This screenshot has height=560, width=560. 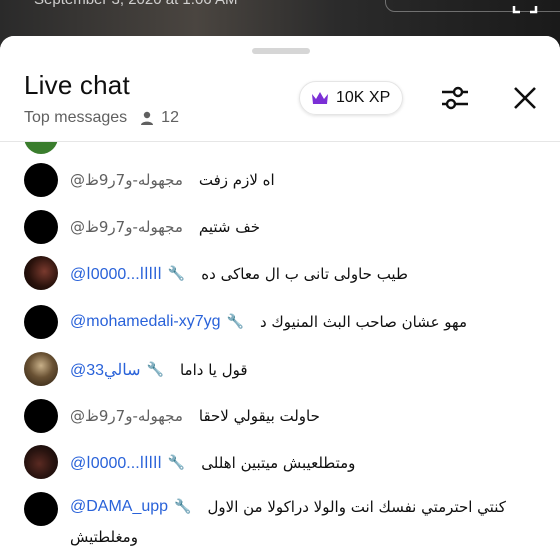 What do you see at coordinates (104, 537) in the screenshot?
I see `message-text-continued: ومغلطتيش` at bounding box center [104, 537].